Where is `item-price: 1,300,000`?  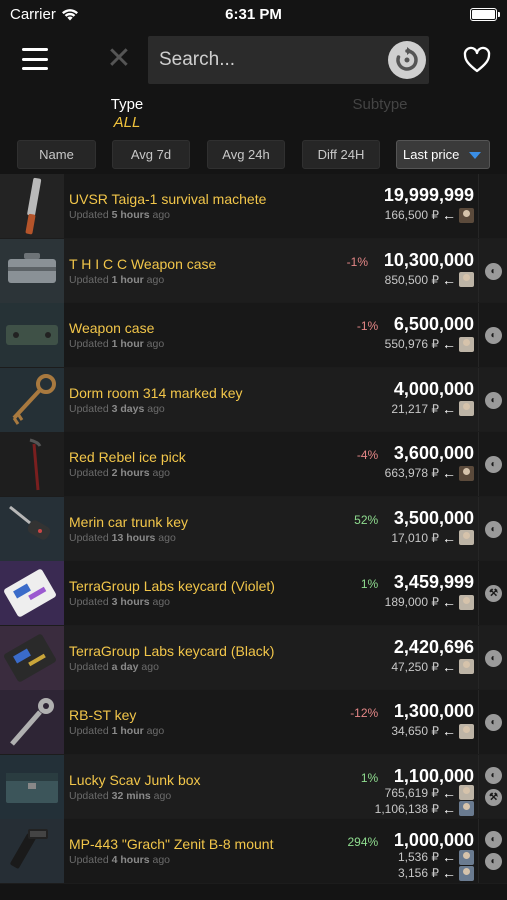
item-price: 1,300,000 is located at coordinates (433, 711).